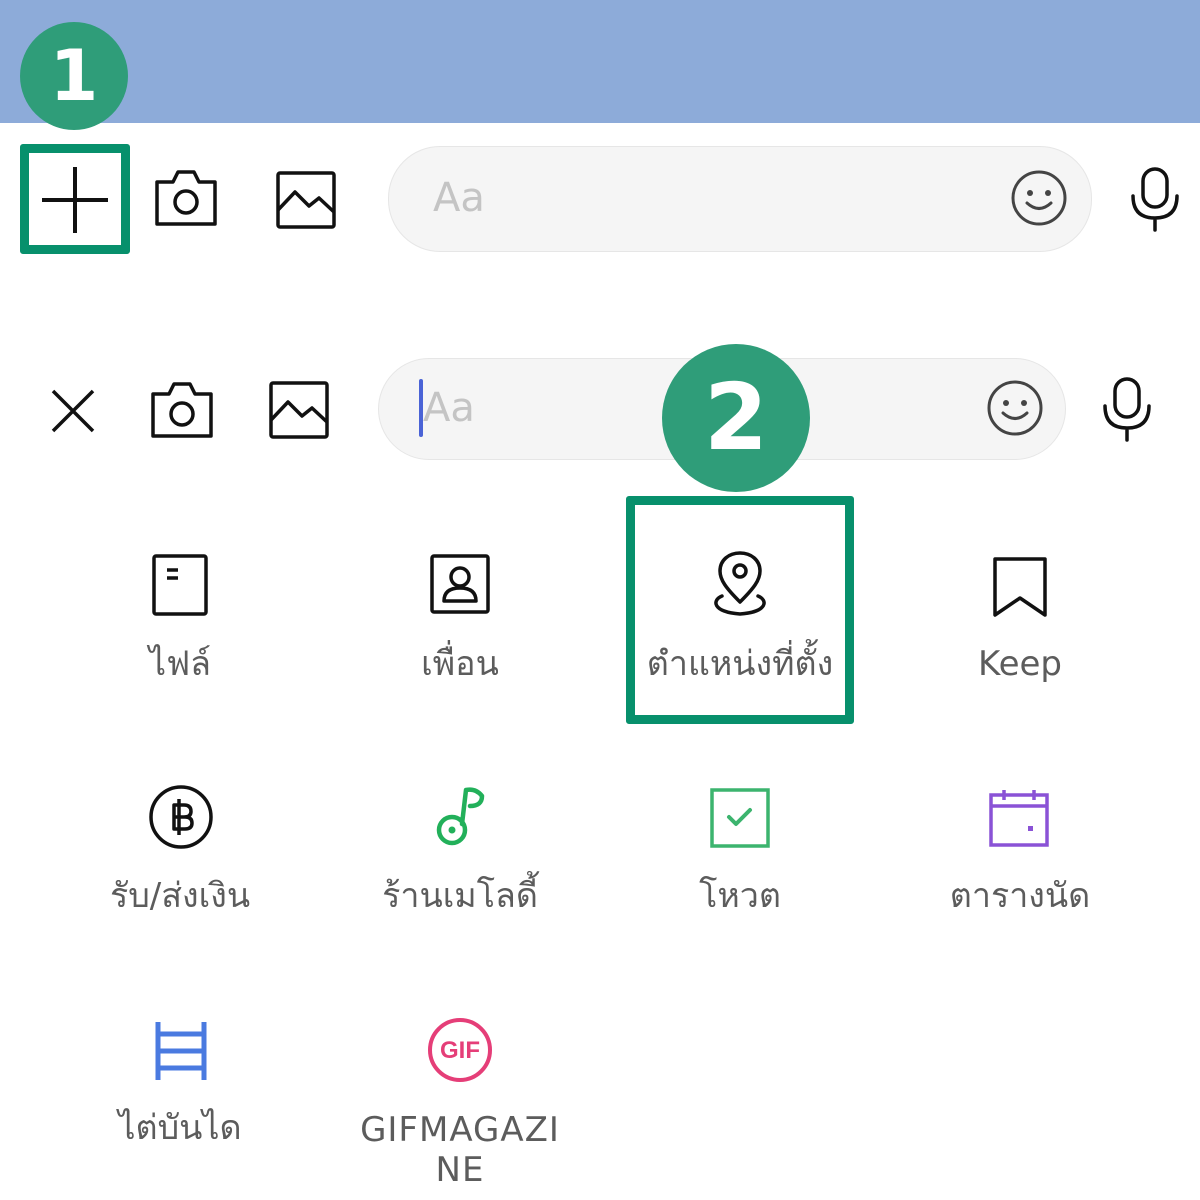 This screenshot has width=1200, height=1200. I want to click on contact-icon, so click(460, 584).